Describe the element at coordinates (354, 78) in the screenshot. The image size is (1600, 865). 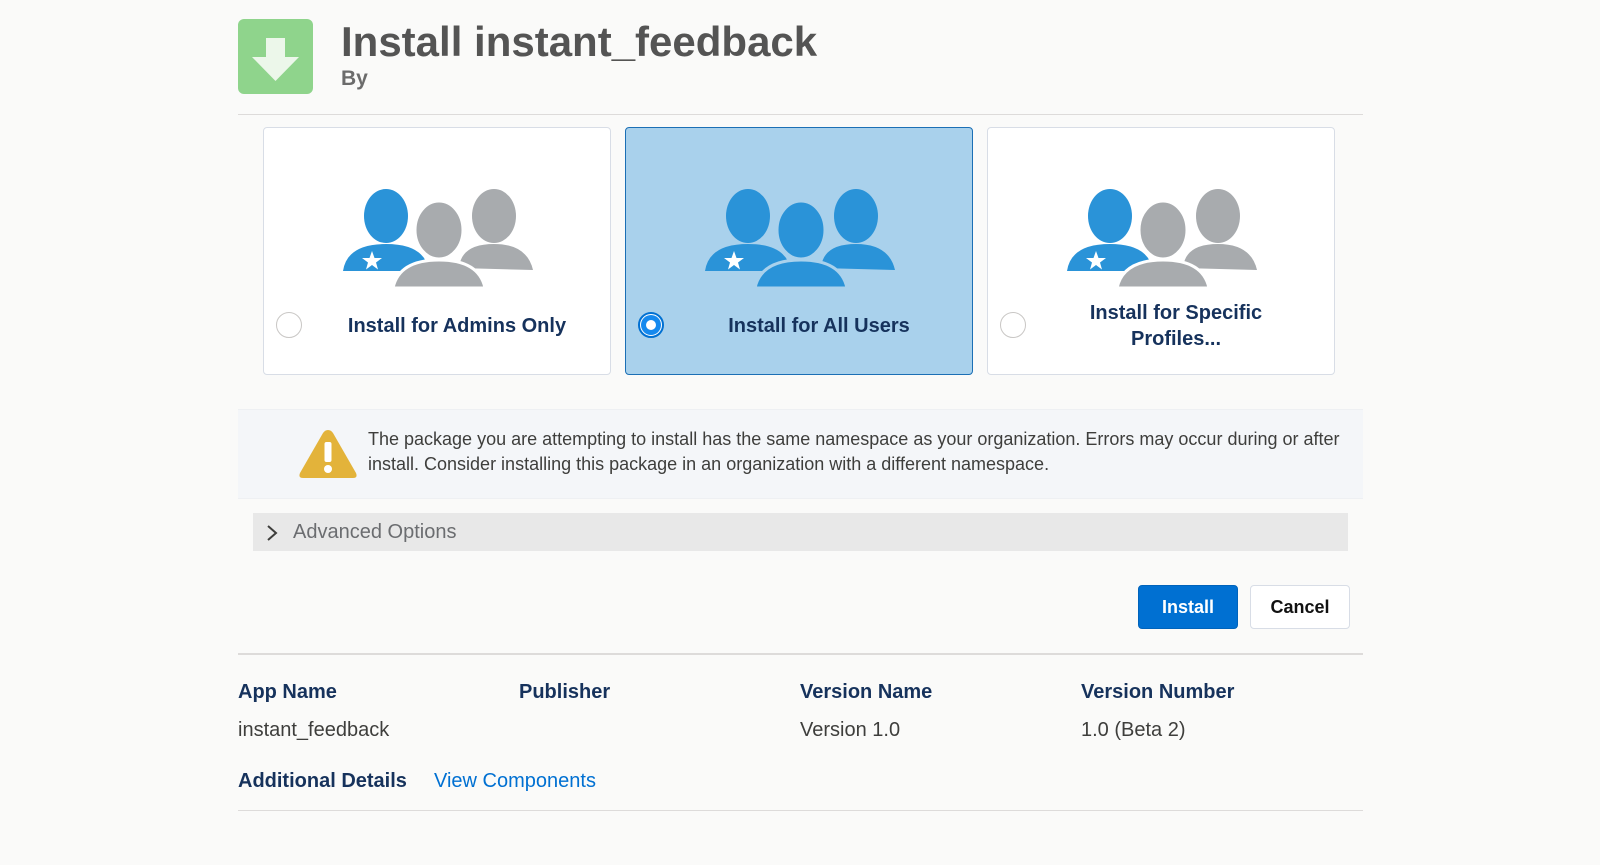
I see `publisher-by-label: By` at that location.